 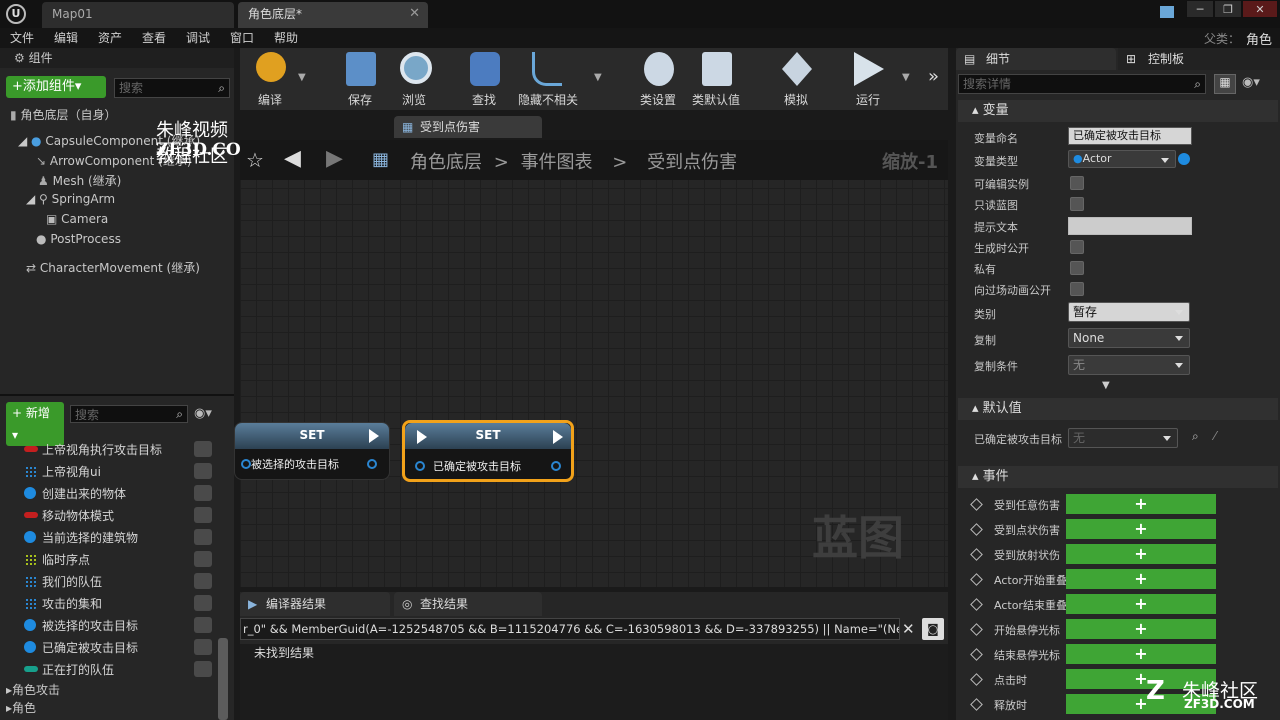 What do you see at coordinates (1077, 289) in the screenshot?
I see `expose-cinematics-checkbox` at bounding box center [1077, 289].